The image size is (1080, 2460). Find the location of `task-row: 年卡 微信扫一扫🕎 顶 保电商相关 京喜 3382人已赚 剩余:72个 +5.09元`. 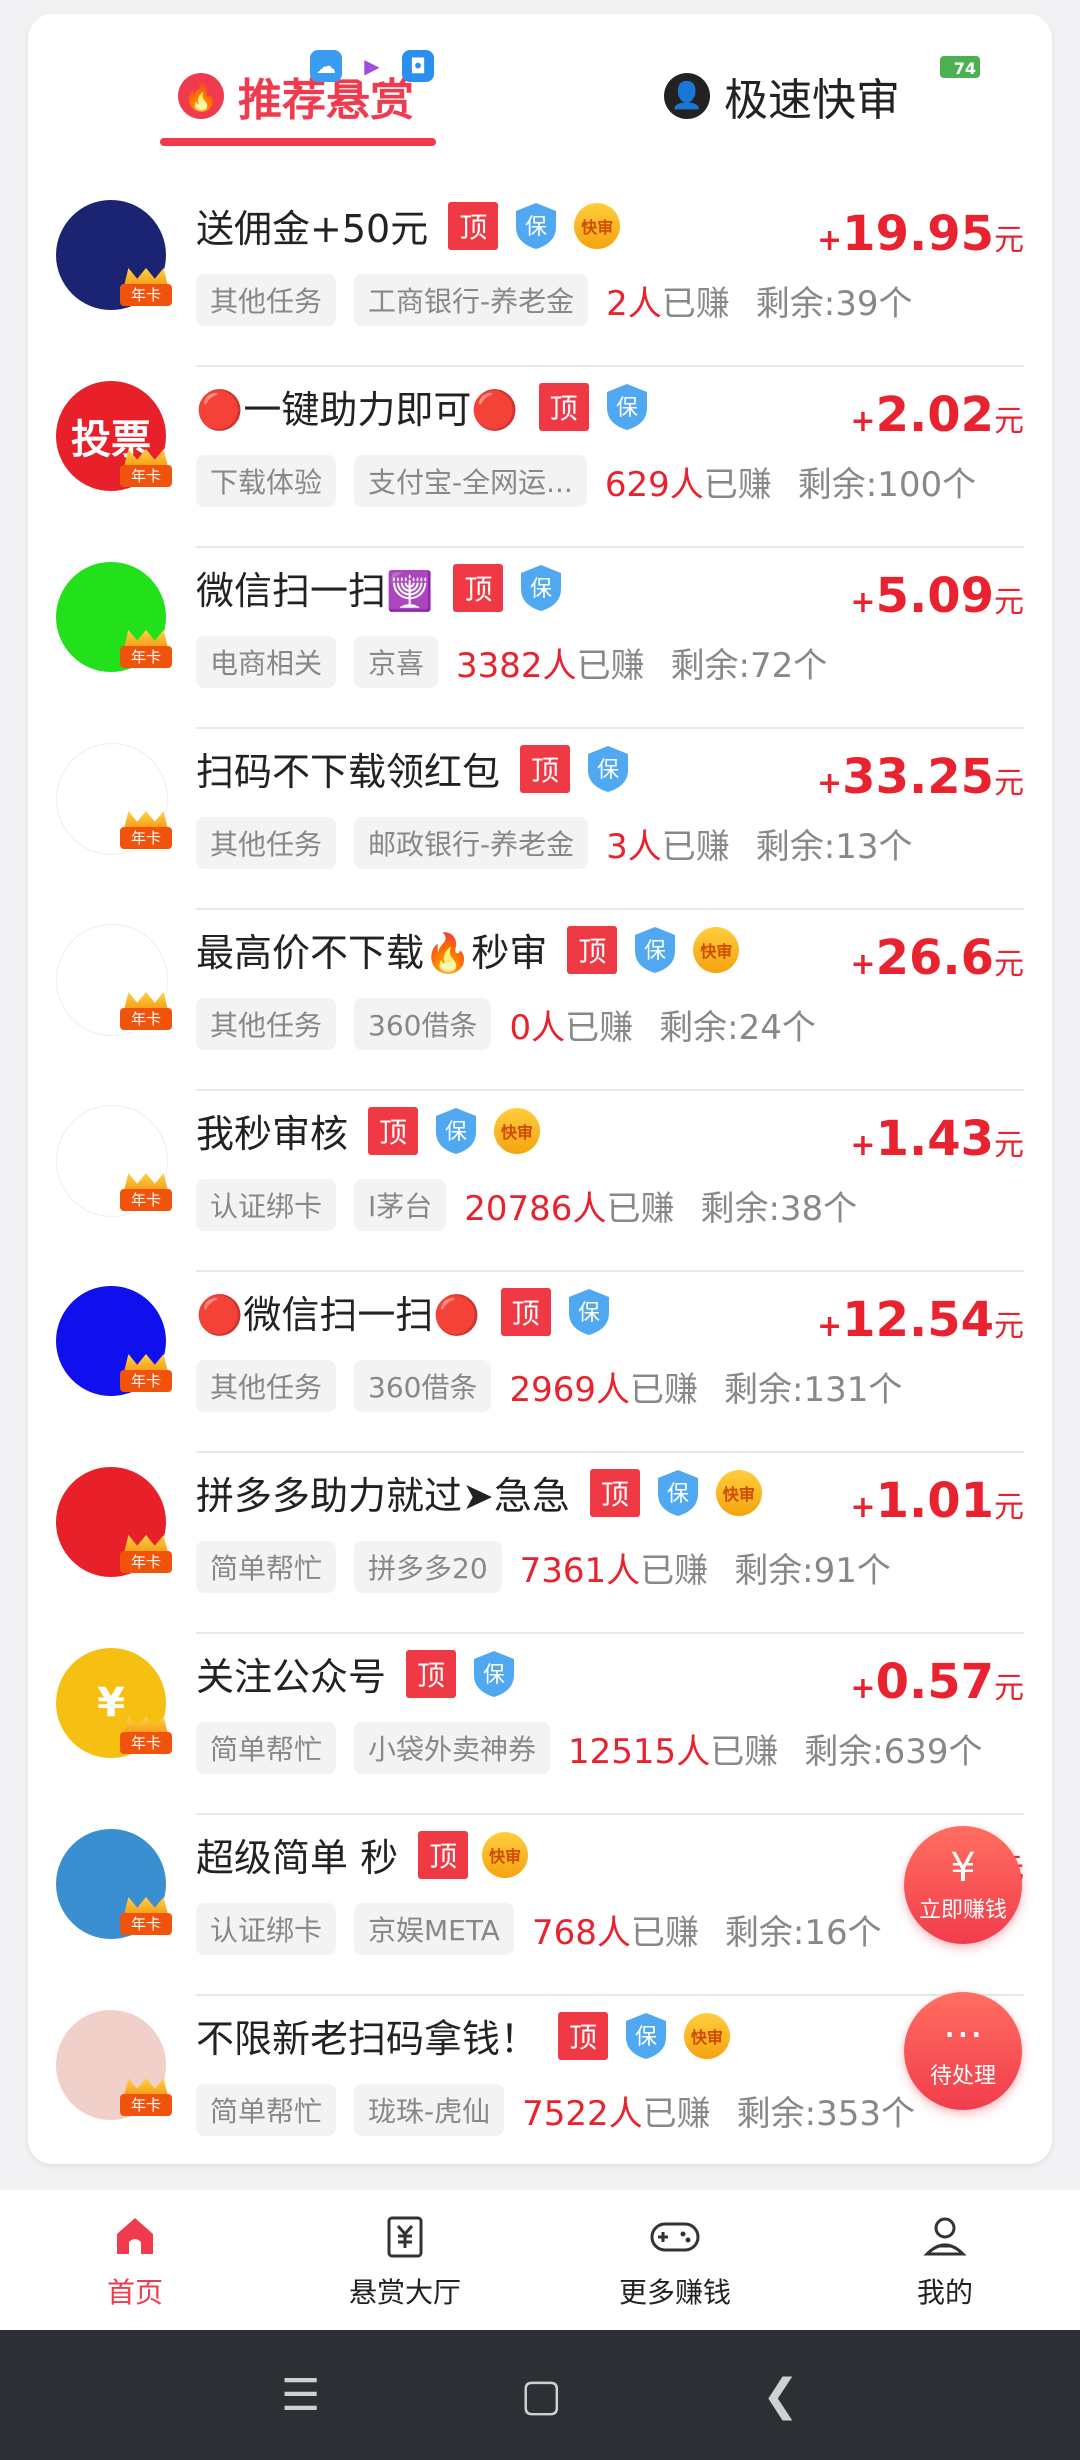

task-row: 年卡 微信扫一扫🕎 顶 保电商相关 京喜 3382人已赚 剩余:72个 +5.09元 is located at coordinates (540, 638).